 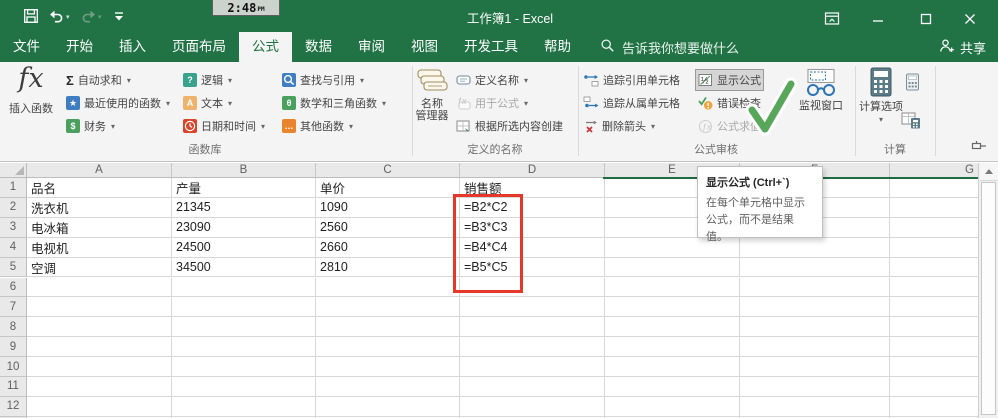 I want to click on row-header-4: 4, so click(x=13, y=247).